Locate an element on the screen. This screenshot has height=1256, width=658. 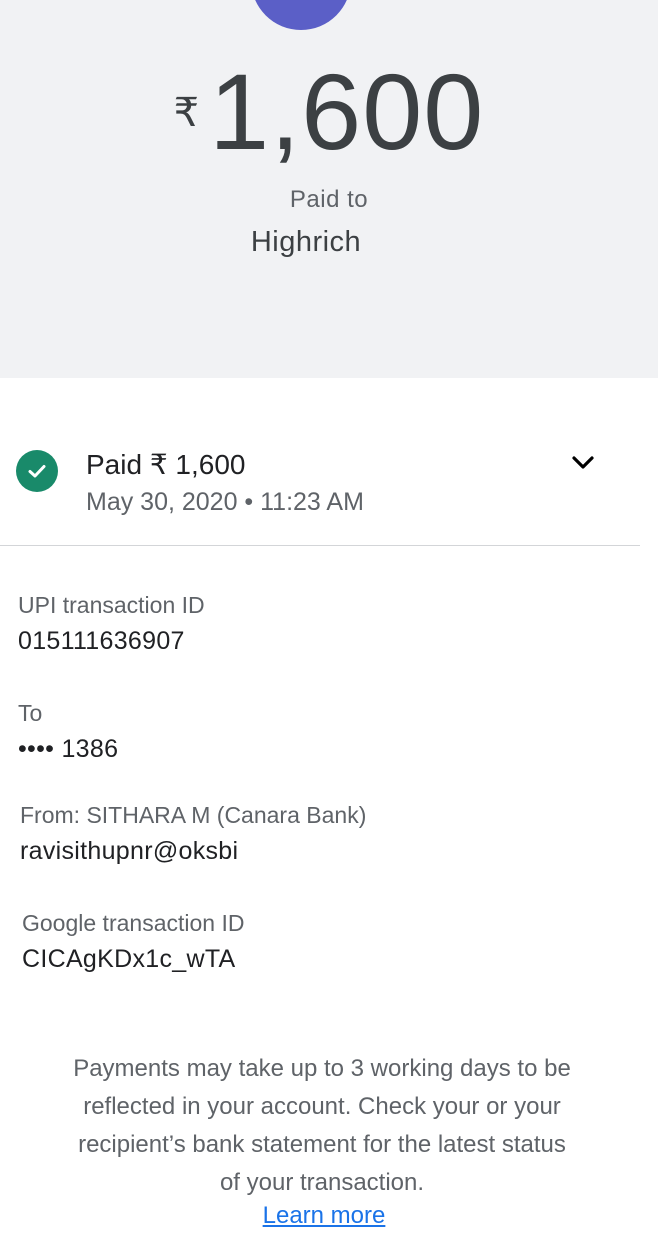
upi-transaction-id-label: UPI transaction ID is located at coordinates (111, 605).